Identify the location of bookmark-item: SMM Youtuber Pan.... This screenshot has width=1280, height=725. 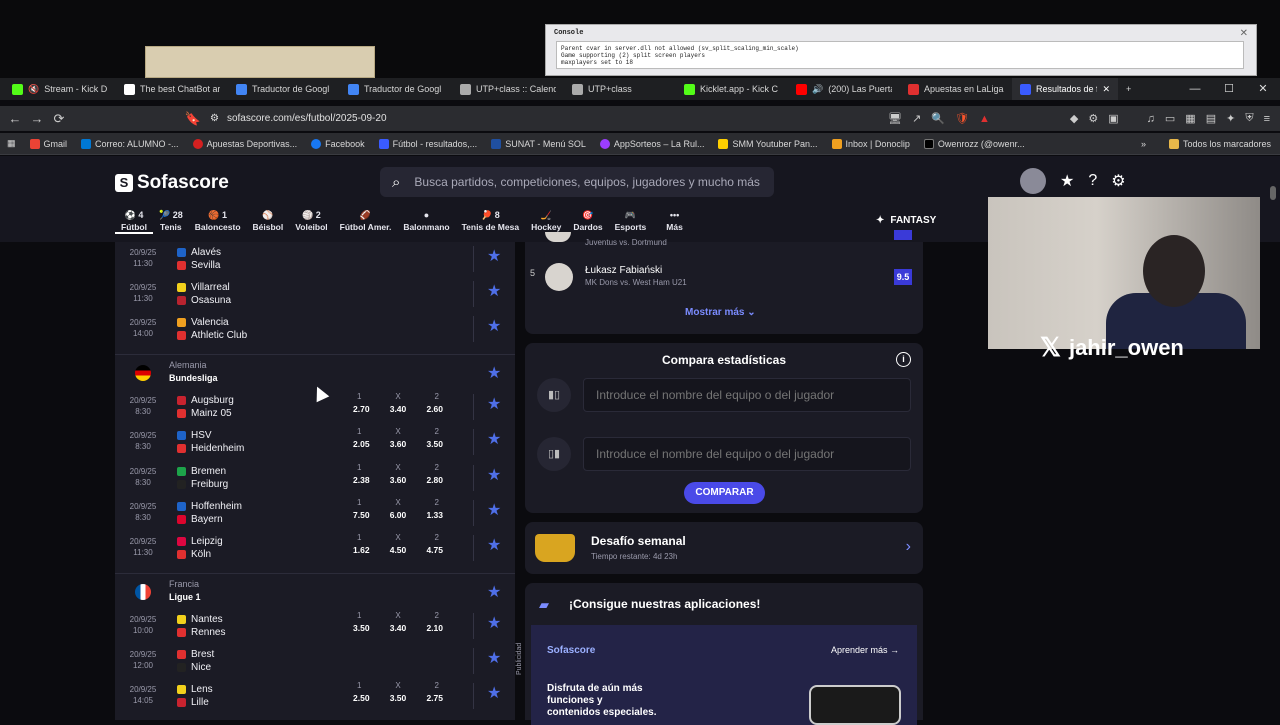
(767, 143).